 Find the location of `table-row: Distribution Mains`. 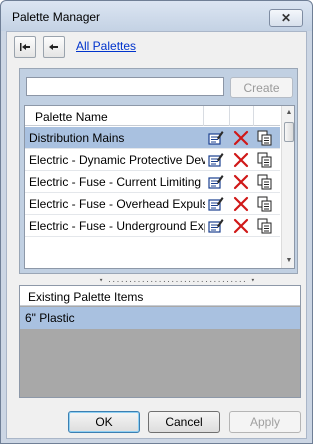

table-row: Distribution Mains is located at coordinates (152, 138).